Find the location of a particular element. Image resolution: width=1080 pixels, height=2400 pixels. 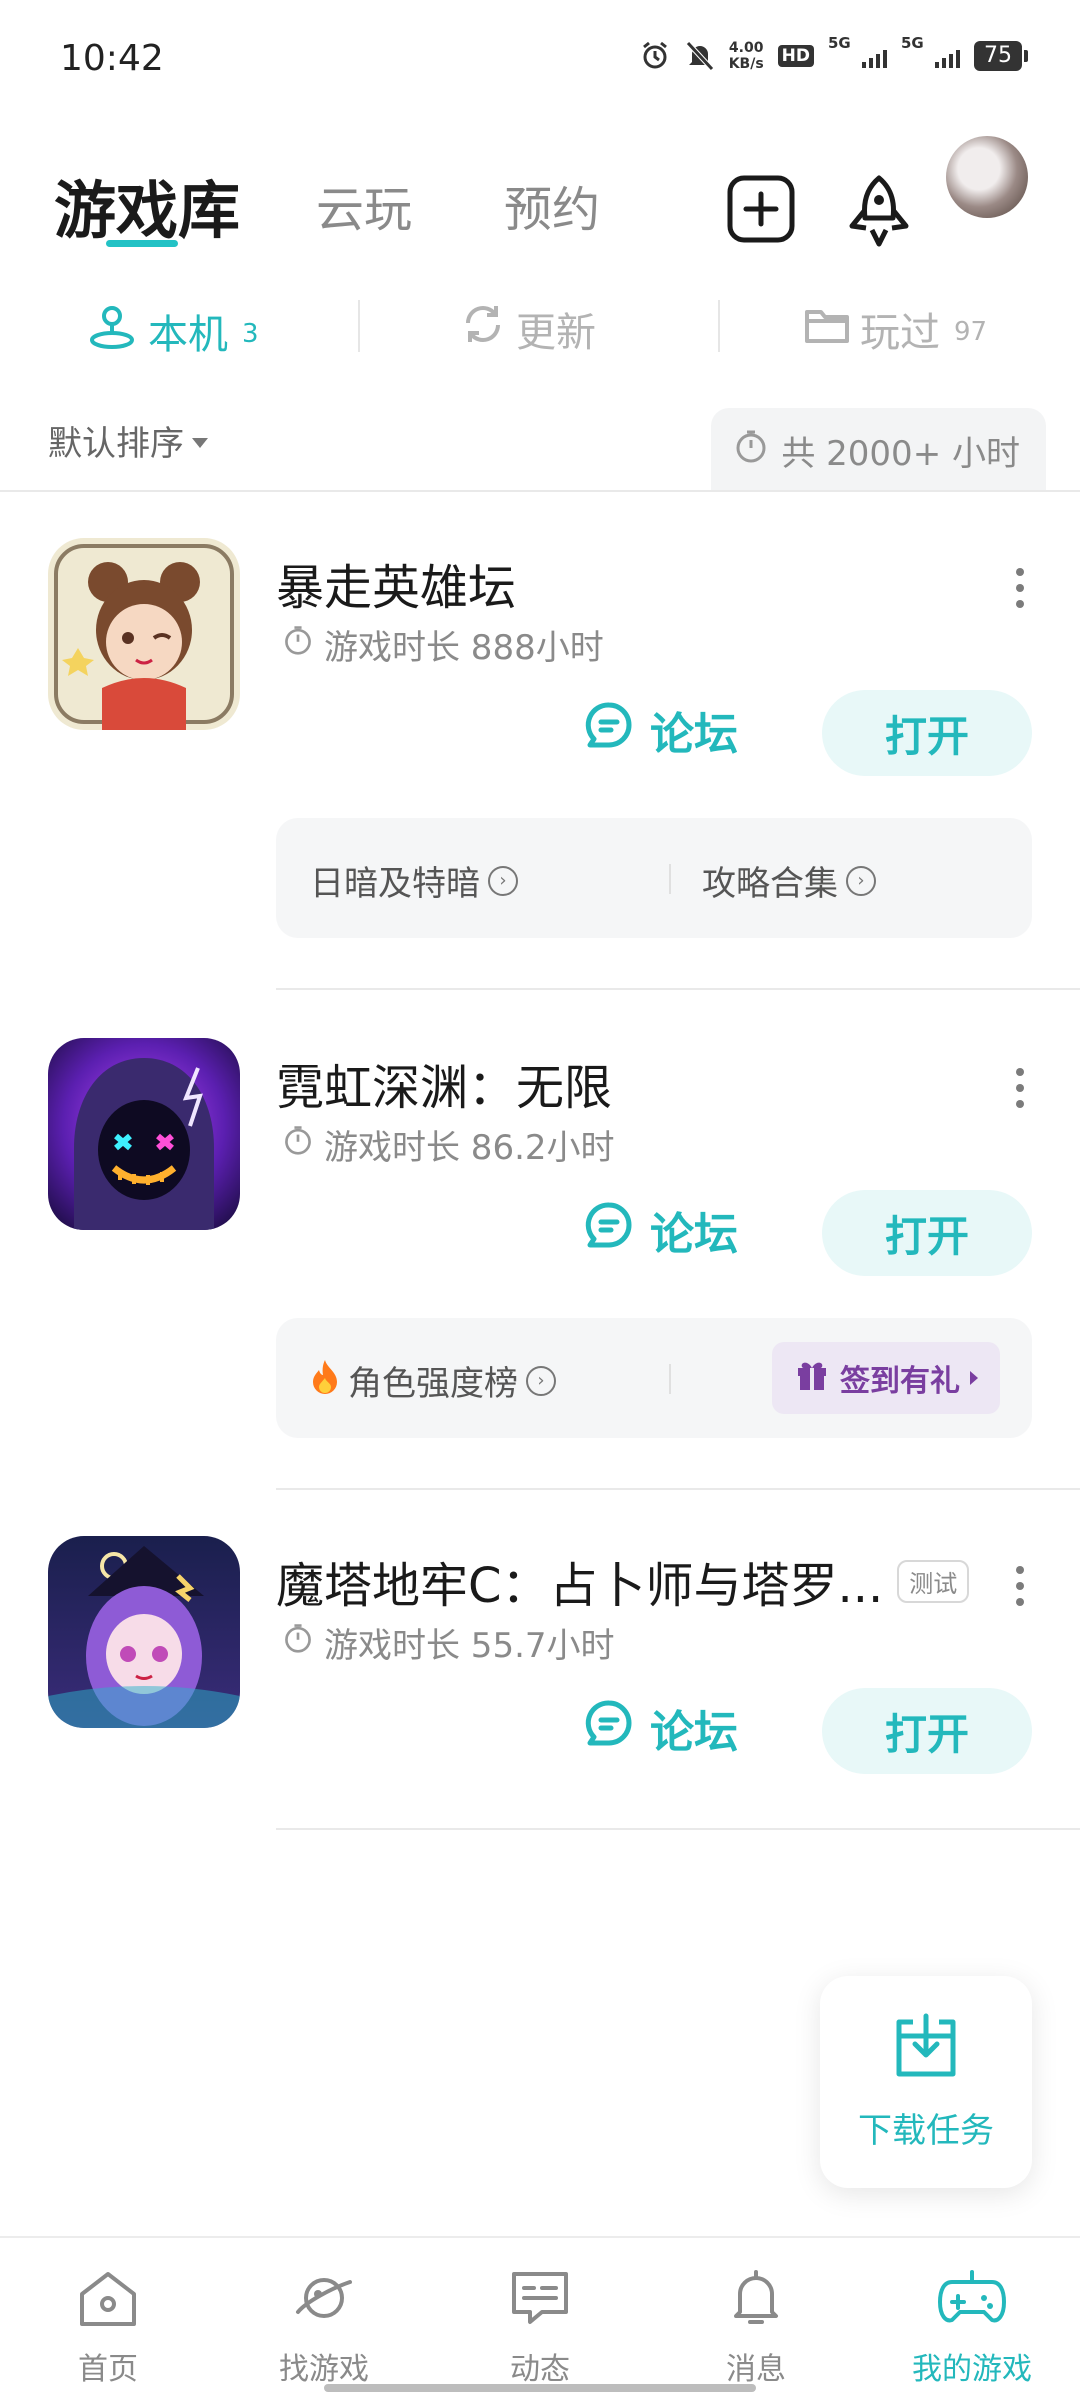

download-task-button: 下载任务 is located at coordinates (926, 2082).